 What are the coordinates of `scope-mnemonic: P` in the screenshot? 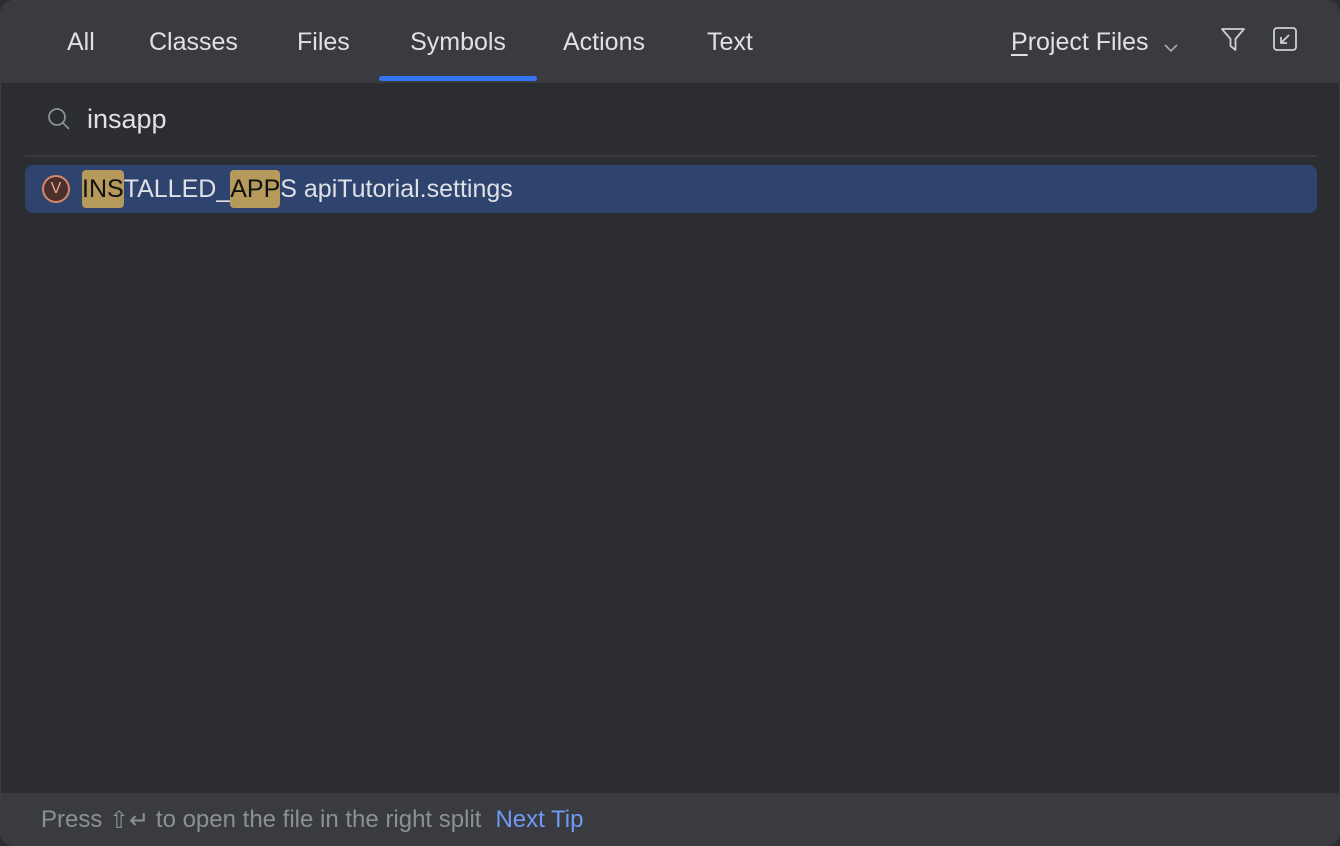 It's located at (1019, 41).